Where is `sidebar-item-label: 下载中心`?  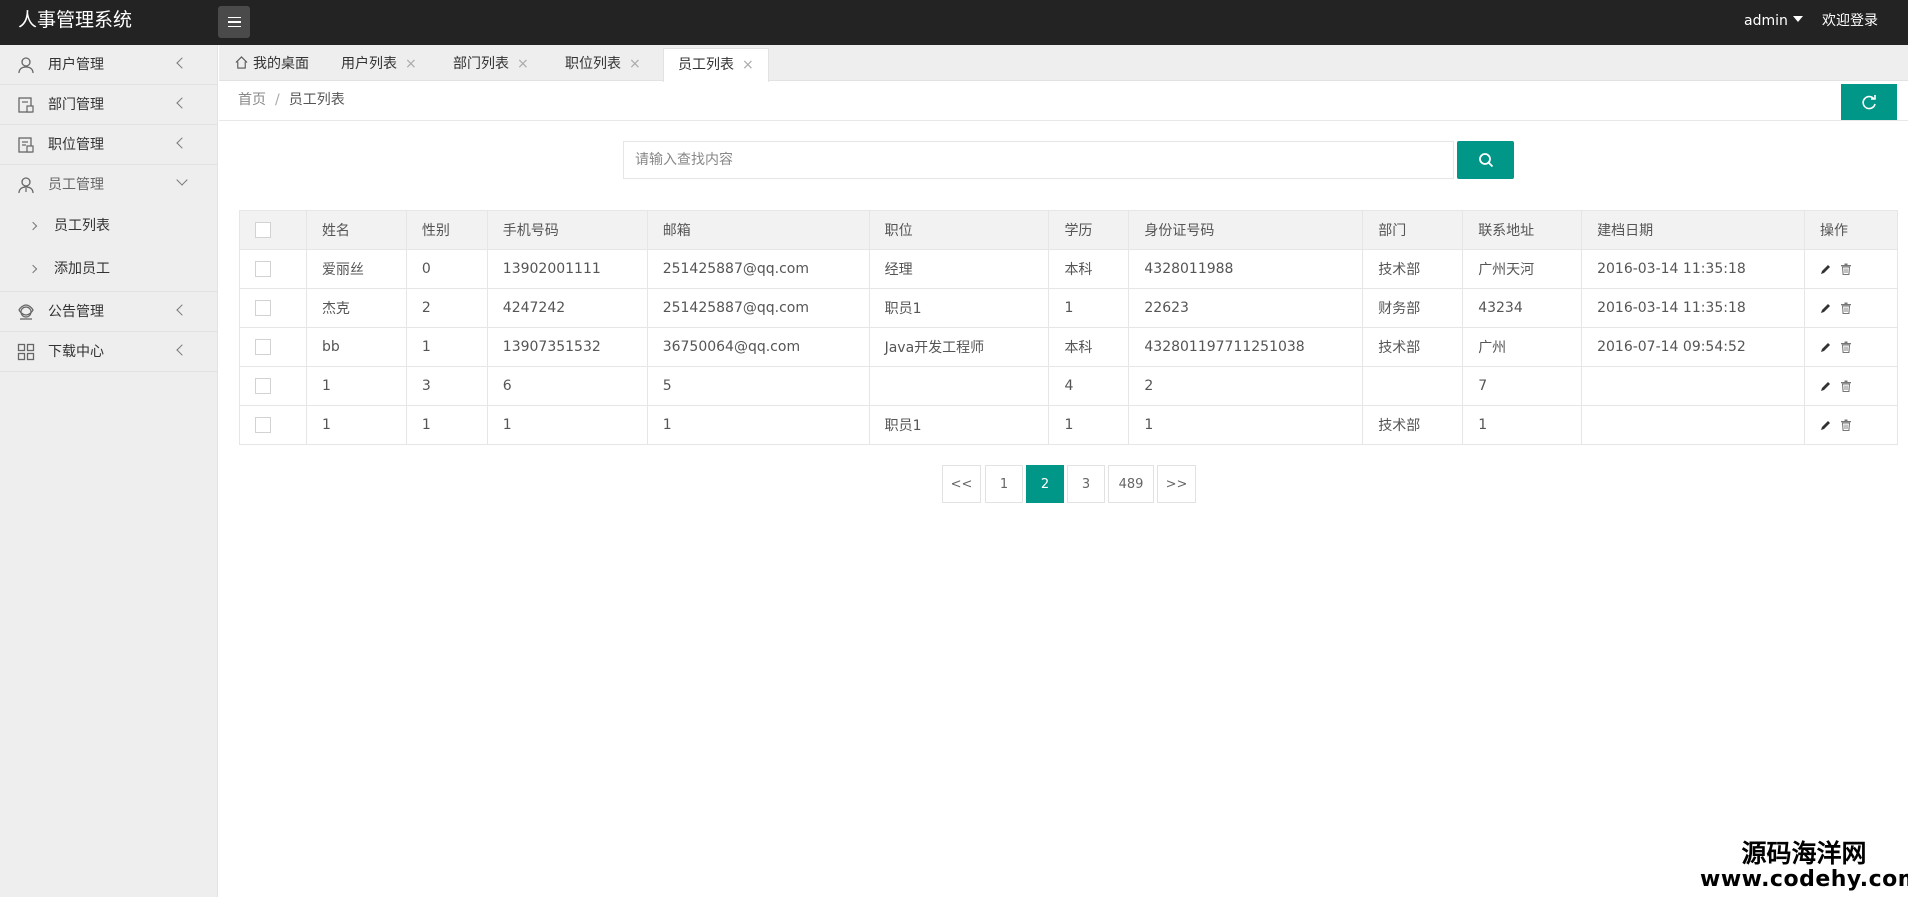 sidebar-item-label: 下载中心 is located at coordinates (76, 352).